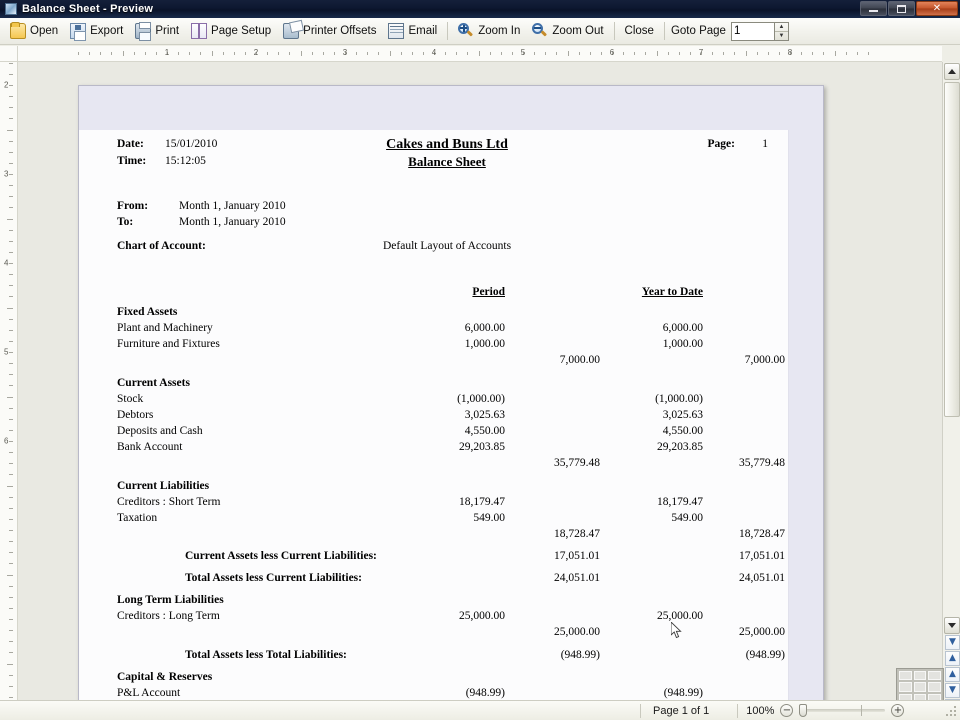  Describe the element at coordinates (153, 383) in the screenshot. I see `section-label: Current Assets` at that location.